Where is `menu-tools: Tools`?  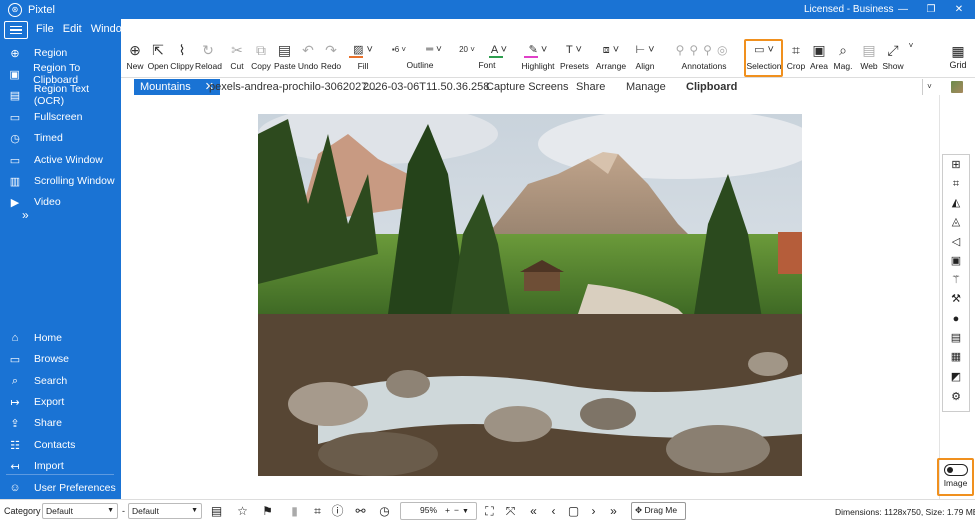
menu-tools: Tools is located at coordinates (152, 29).